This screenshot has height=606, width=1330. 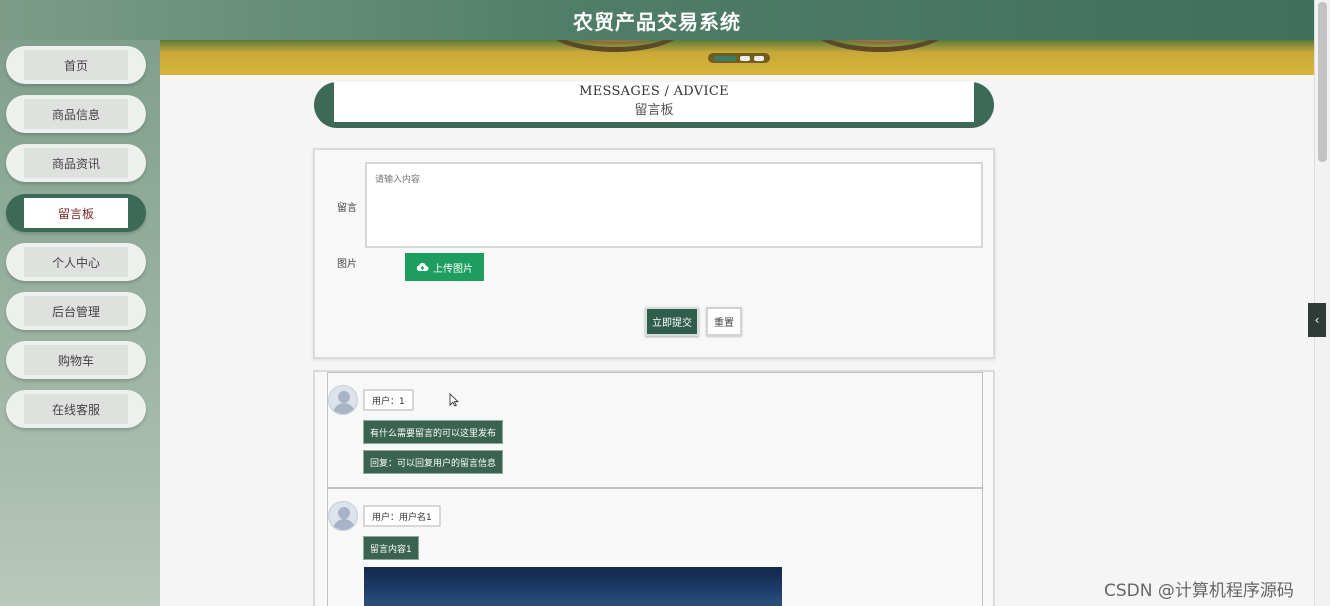 I want to click on message-image, so click(x=573, y=586).